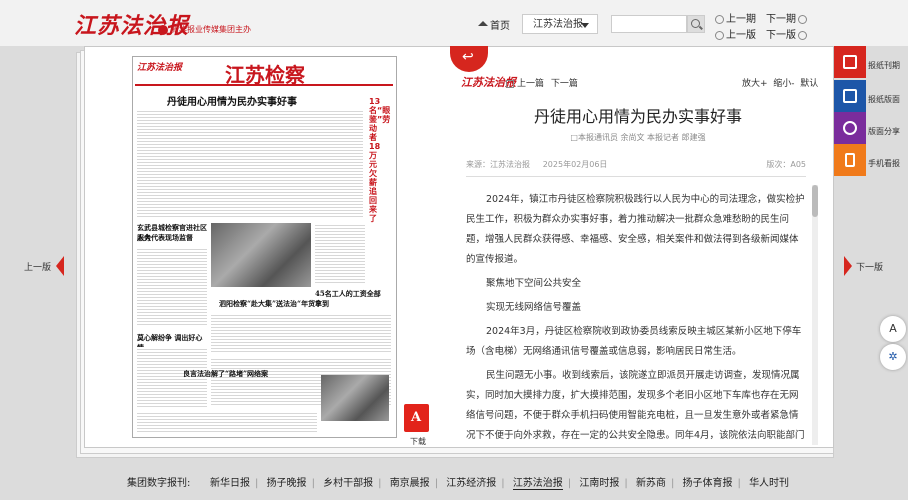 The height and width of the screenshot is (500, 908). What do you see at coordinates (287, 481) in the screenshot?
I see `footer-link: 扬子晚报` at bounding box center [287, 481].